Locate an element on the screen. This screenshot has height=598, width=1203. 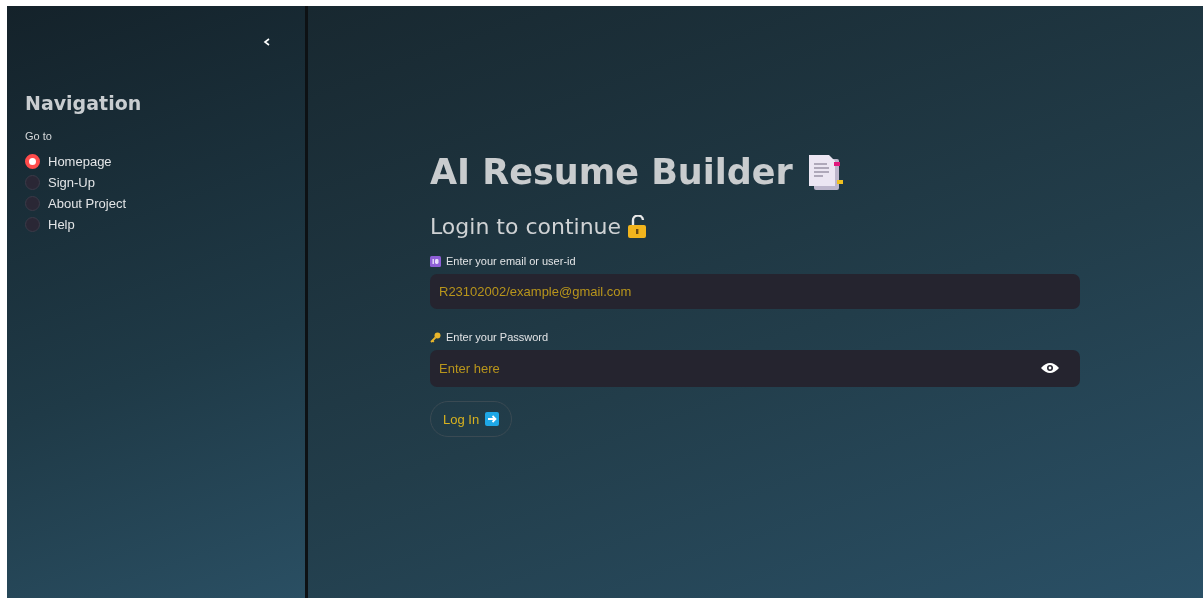
nav-radio-option: About Project is located at coordinates (165, 203).